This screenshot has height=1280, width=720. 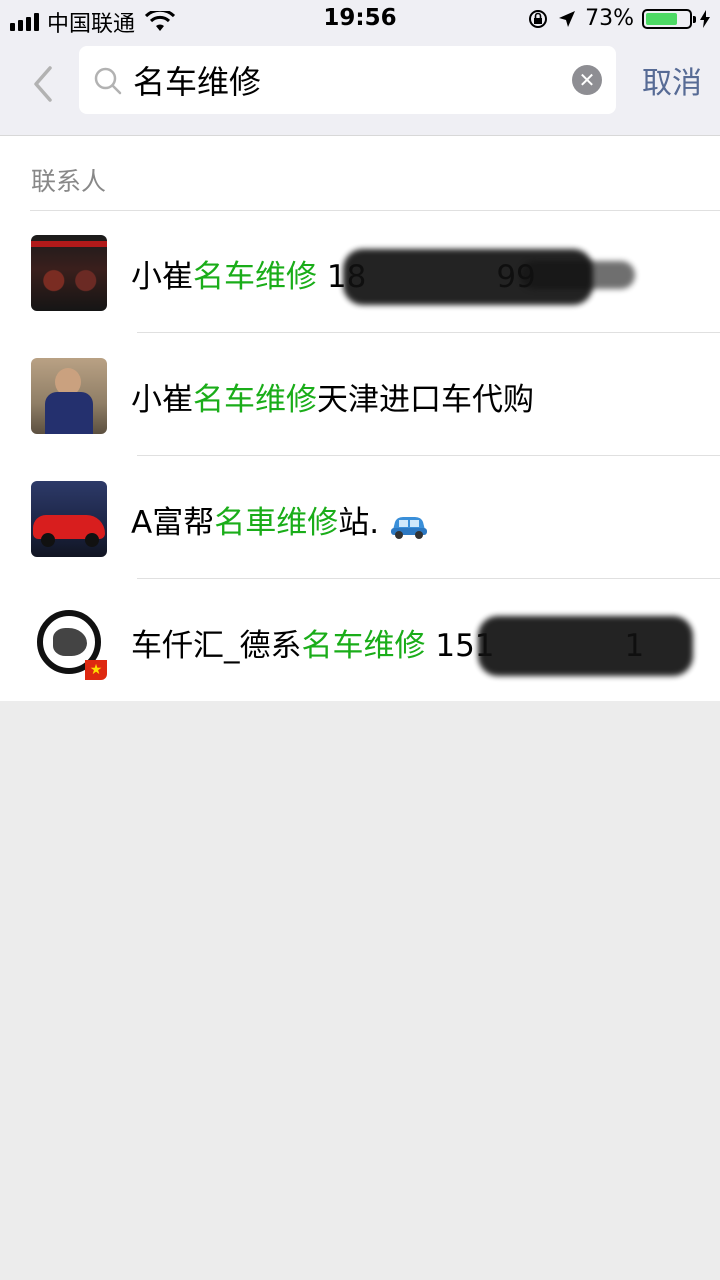 I want to click on back-chevron-icon, so click(x=43, y=84).